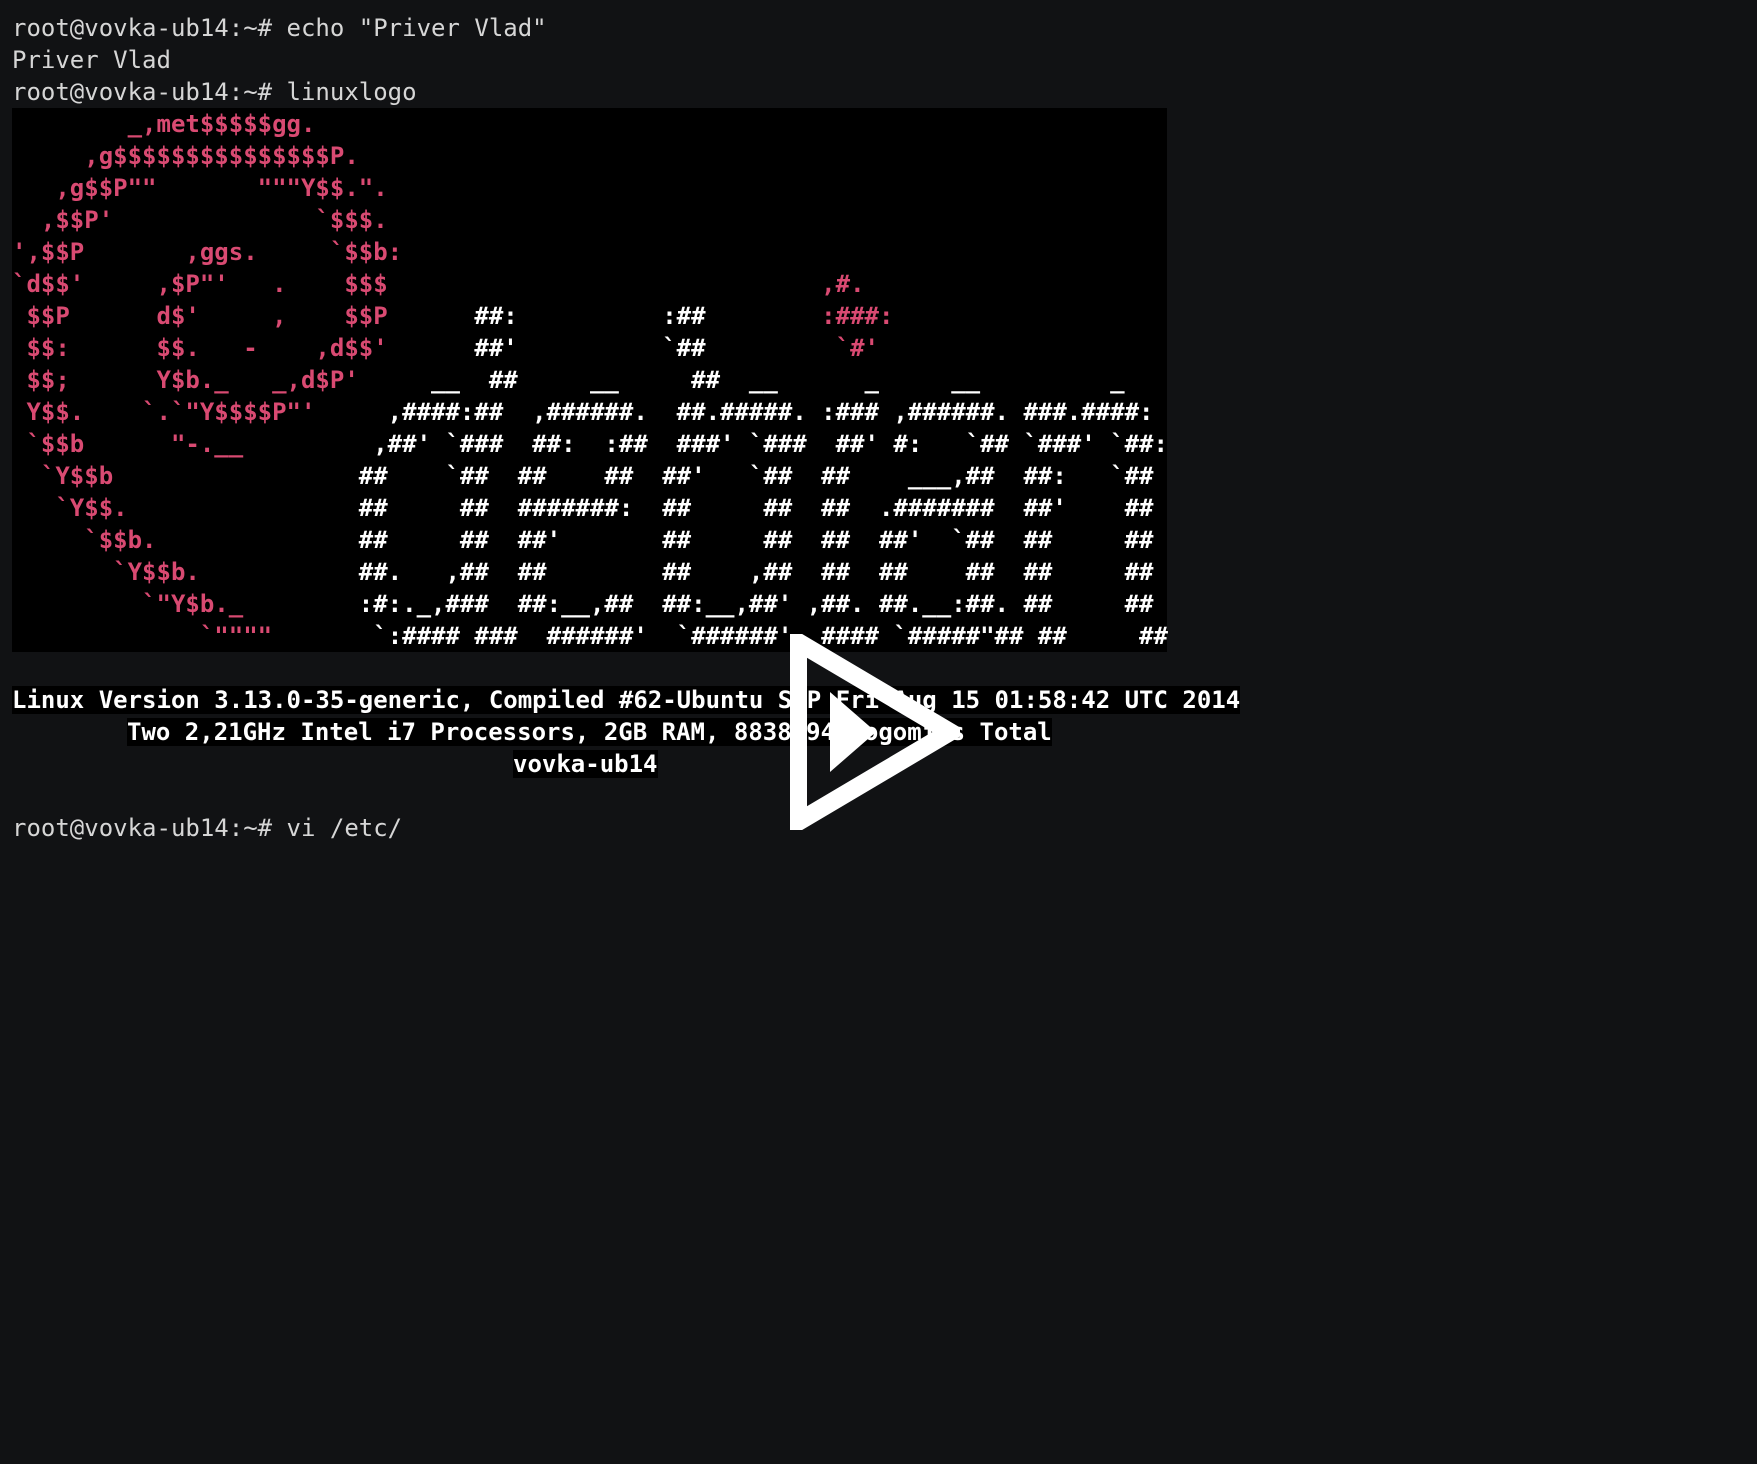  What do you see at coordinates (875, 732) in the screenshot?
I see `play-icon` at bounding box center [875, 732].